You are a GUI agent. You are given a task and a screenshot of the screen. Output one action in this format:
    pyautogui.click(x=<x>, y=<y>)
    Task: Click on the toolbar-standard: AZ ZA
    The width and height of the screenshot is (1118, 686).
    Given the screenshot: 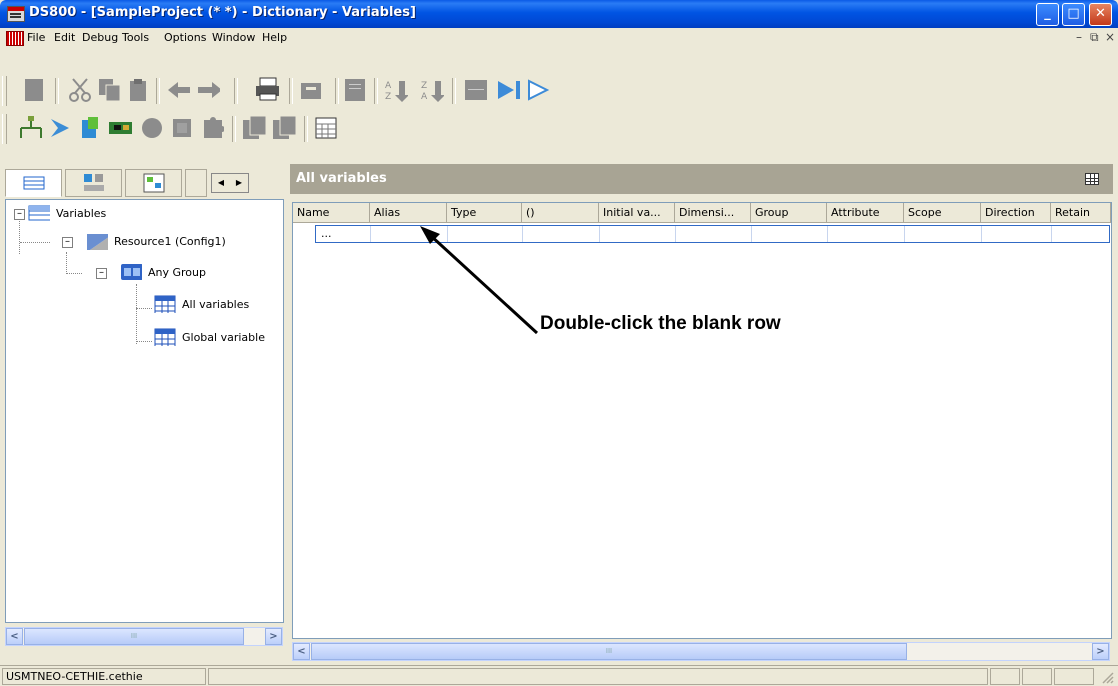 What is the action you would take?
    pyautogui.click(x=559, y=91)
    